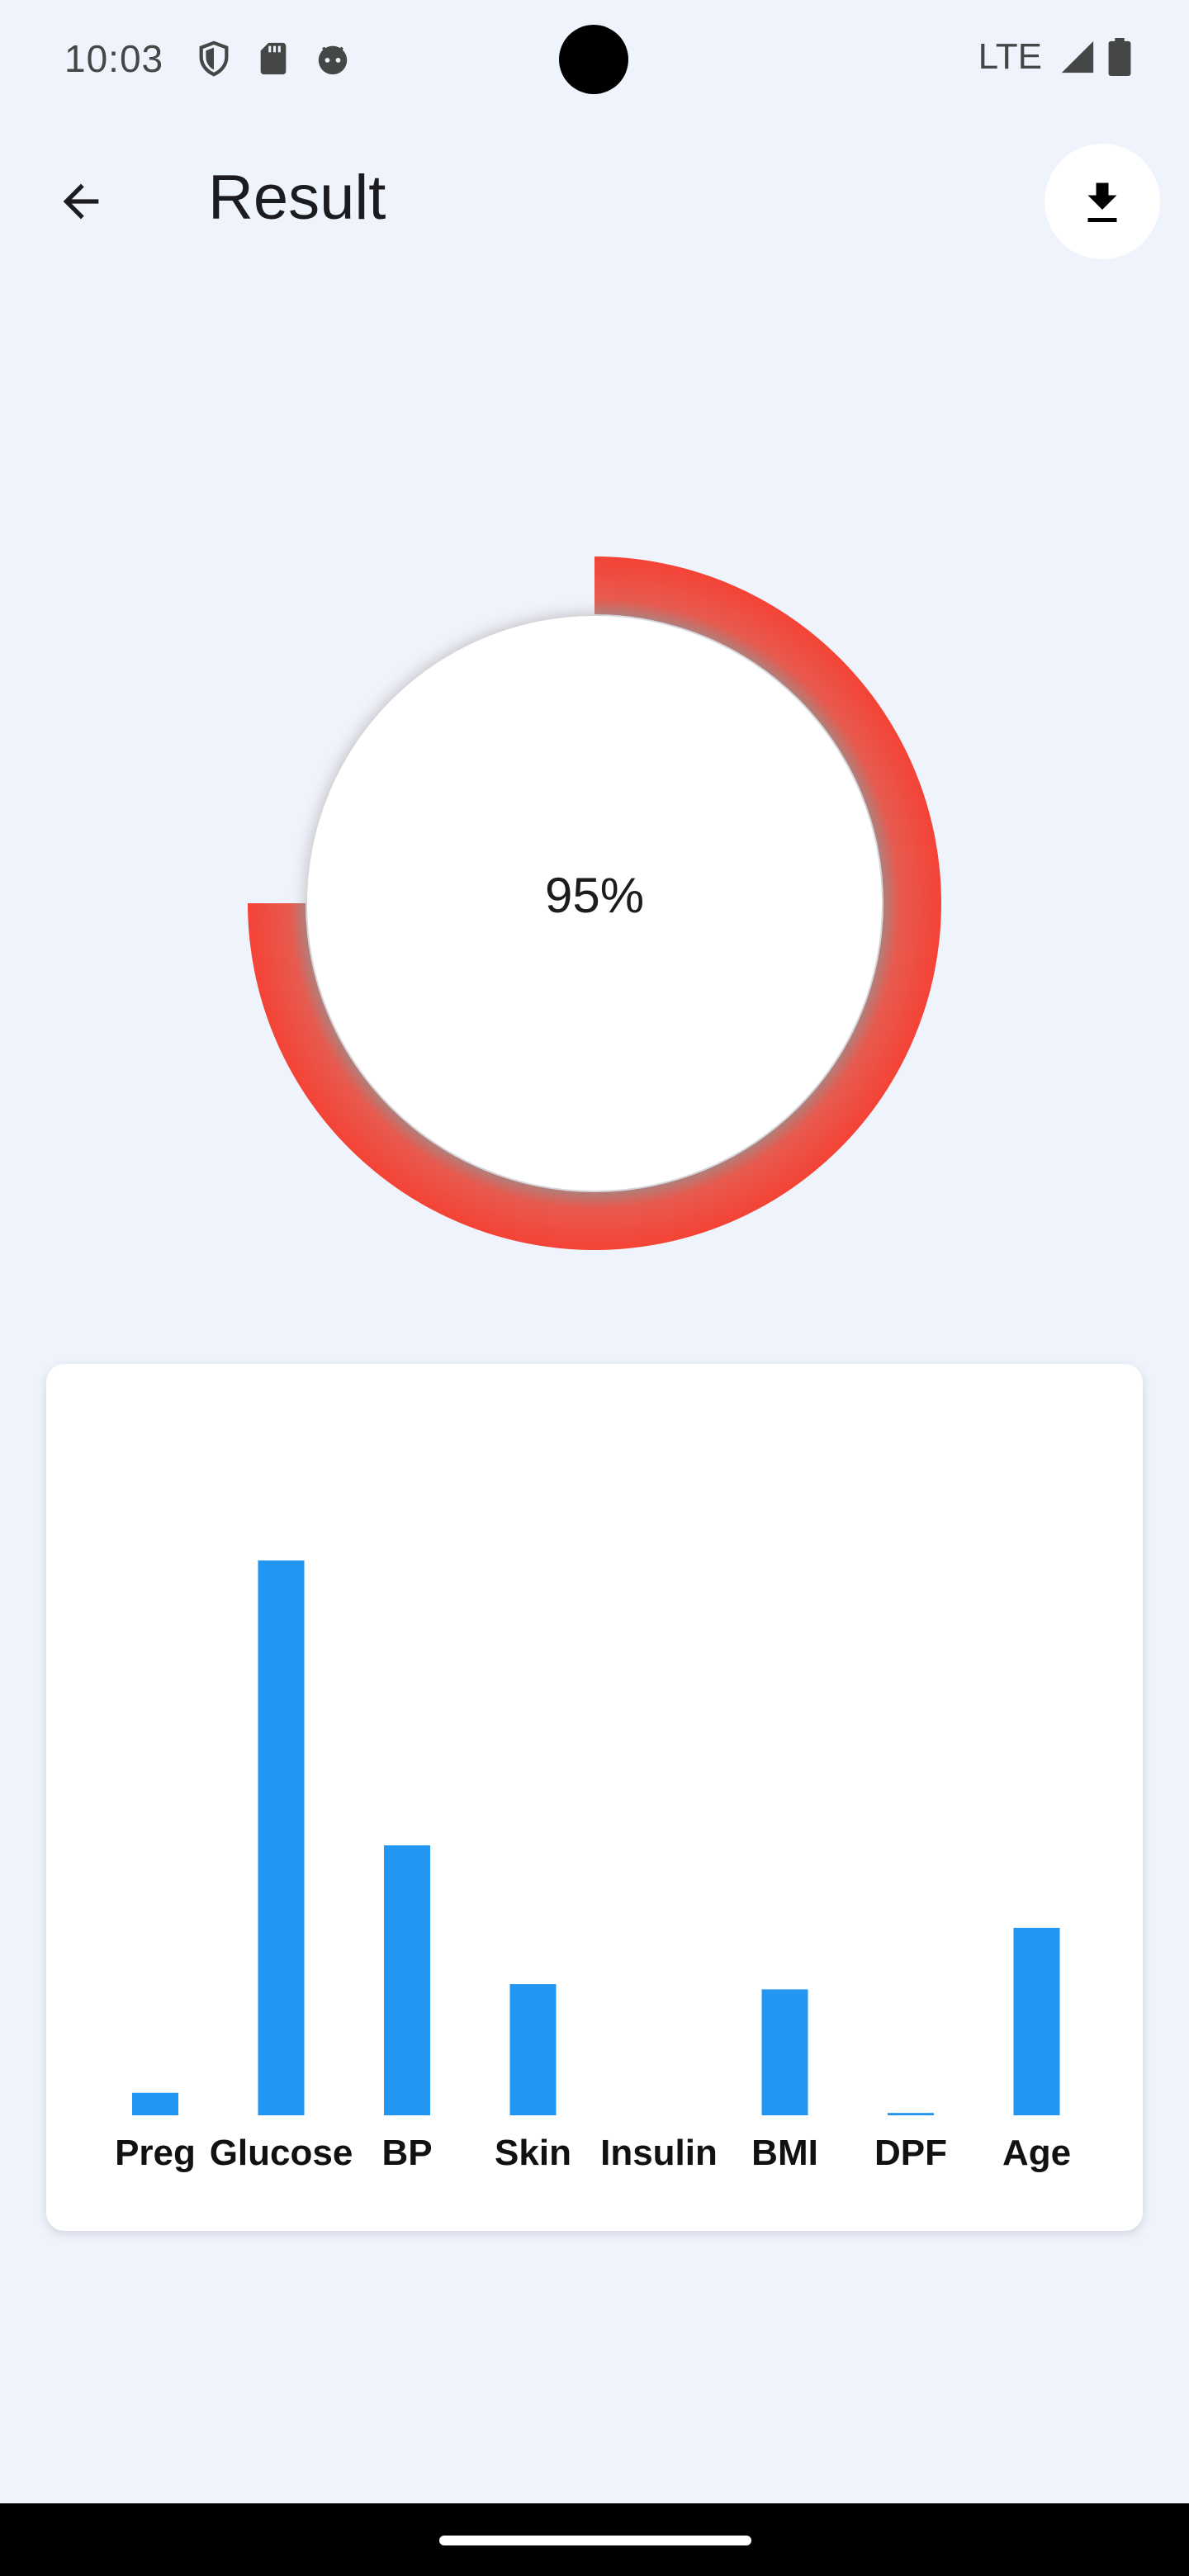 This screenshot has height=2576, width=1189. I want to click on tick-label-bp: BP, so click(406, 2153).